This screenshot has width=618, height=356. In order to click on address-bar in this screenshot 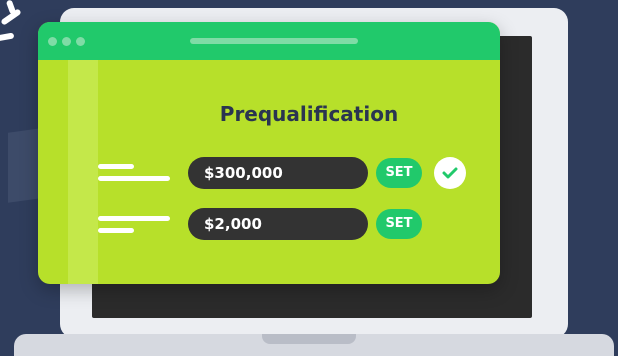, I will do `click(274, 41)`.